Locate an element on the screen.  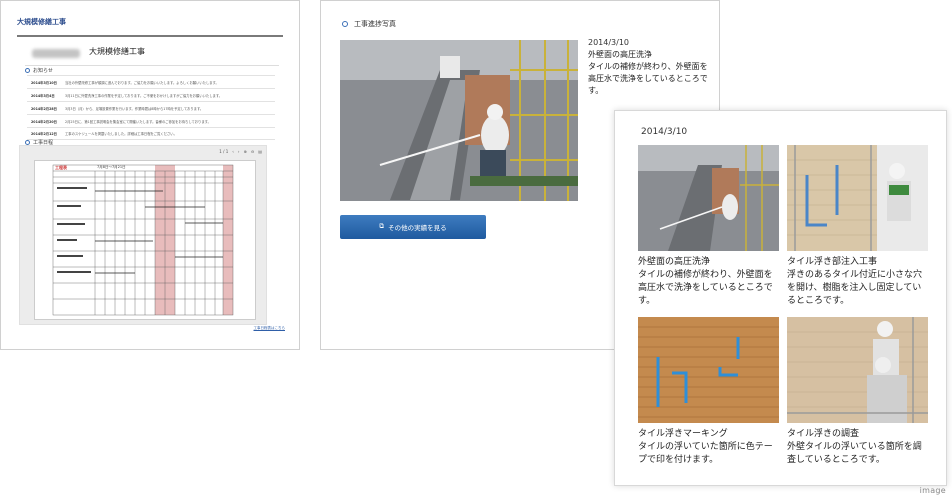
pager-text: 1 / 1 is located at coordinates (224, 151).